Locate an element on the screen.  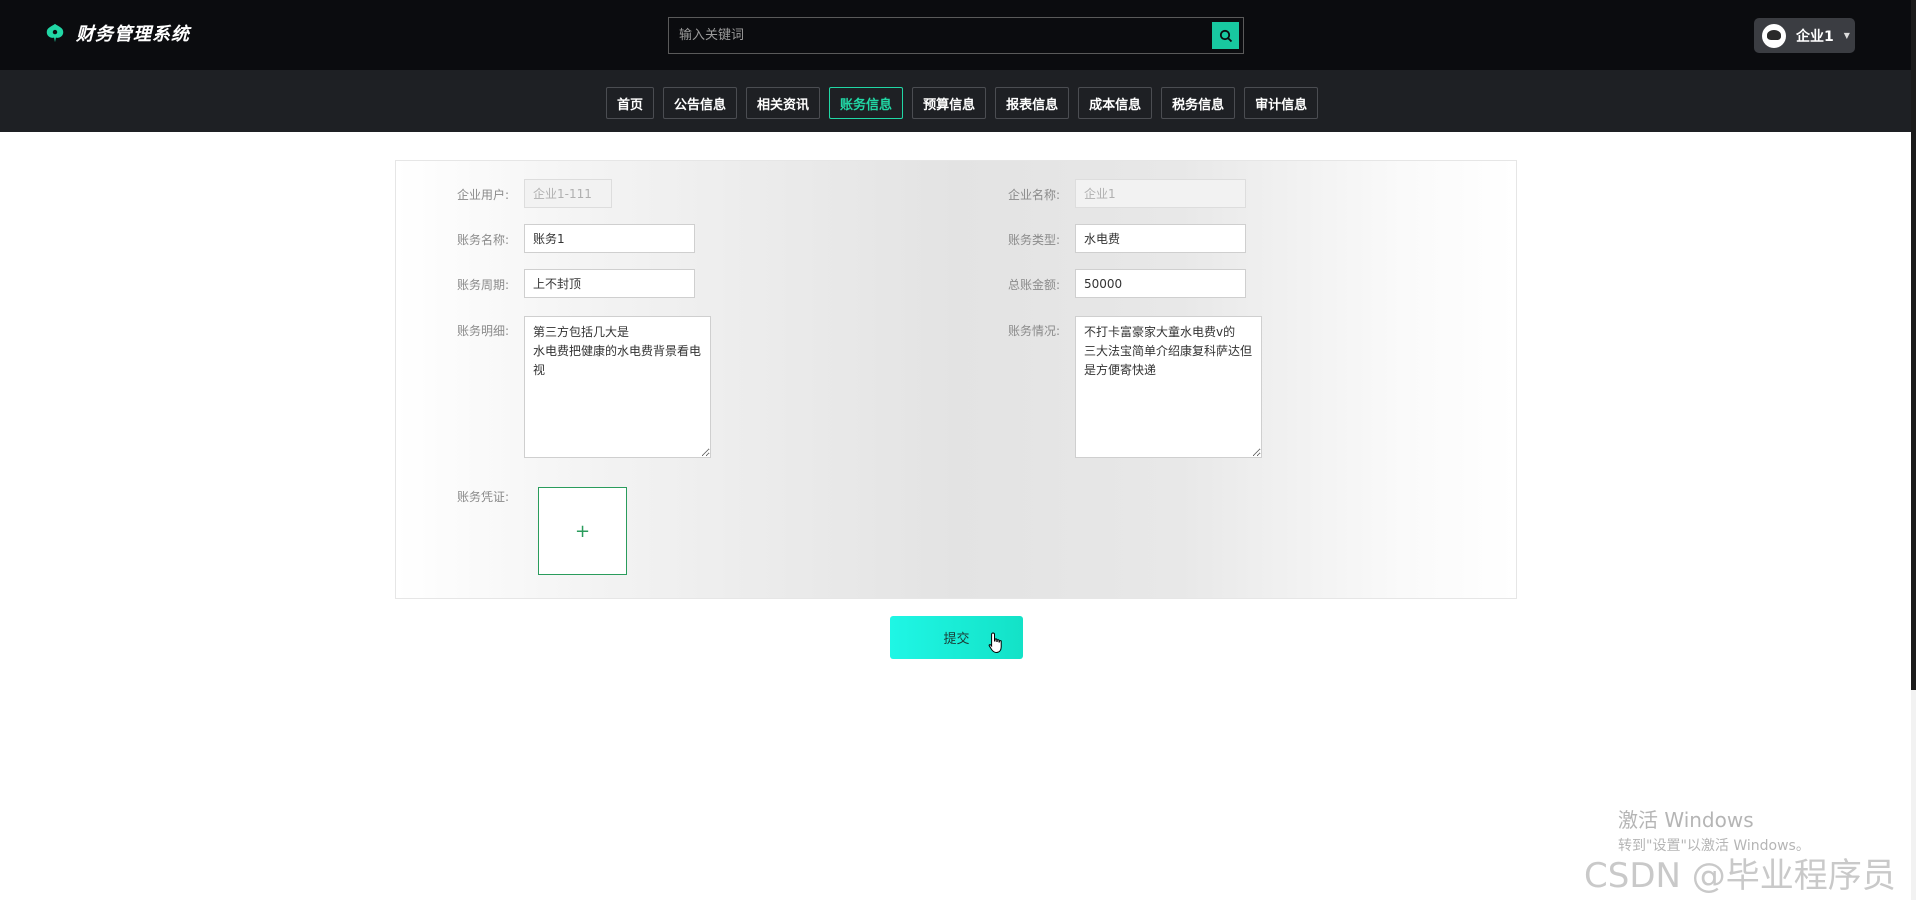
chevron-down-icon: ▼ is located at coordinates (1846, 35).